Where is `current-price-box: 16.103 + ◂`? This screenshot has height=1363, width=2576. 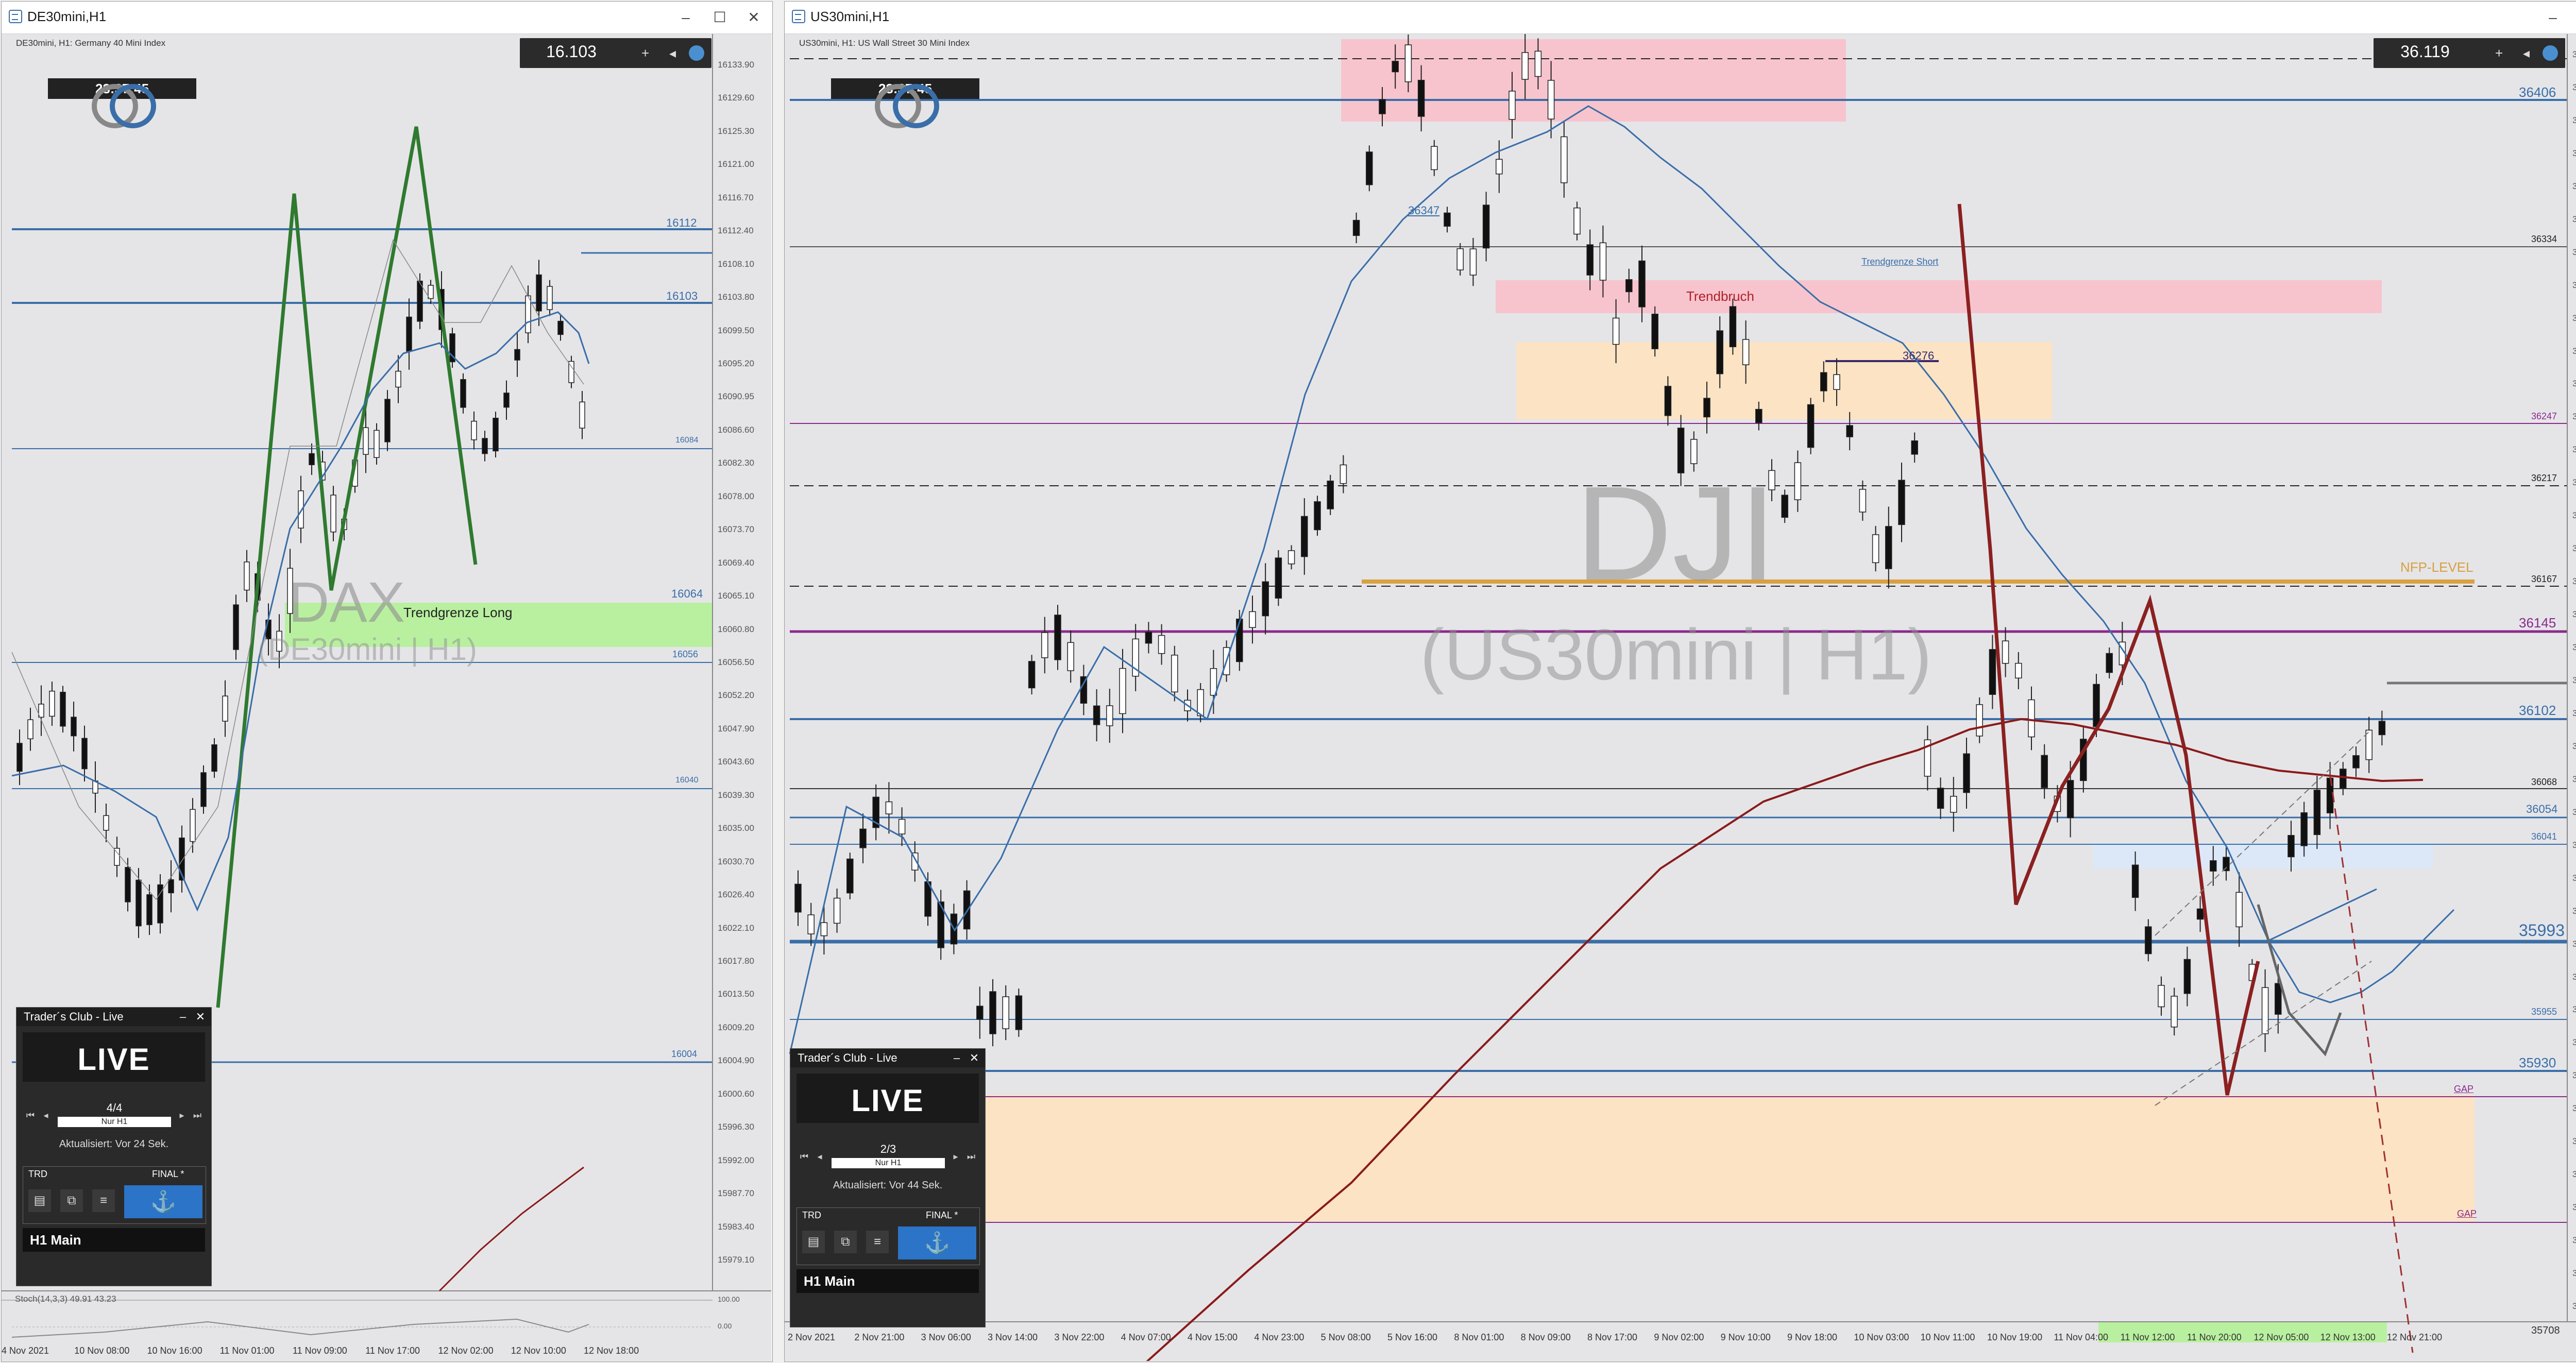 current-price-box: 16.103 + ◂ is located at coordinates (615, 53).